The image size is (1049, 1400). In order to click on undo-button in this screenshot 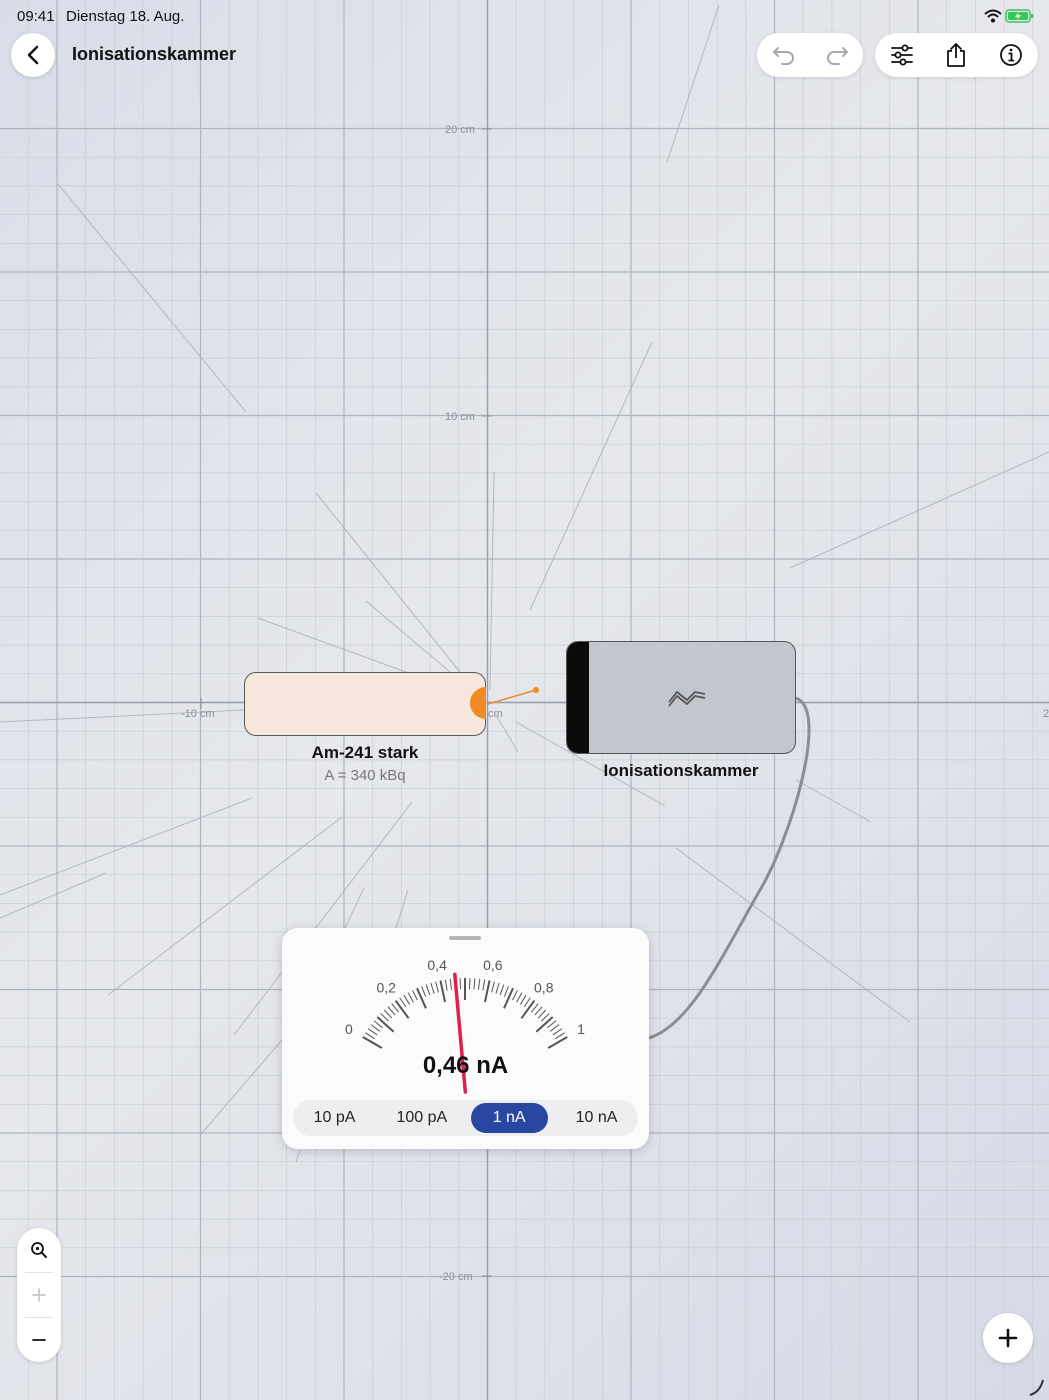, I will do `click(783, 55)`.